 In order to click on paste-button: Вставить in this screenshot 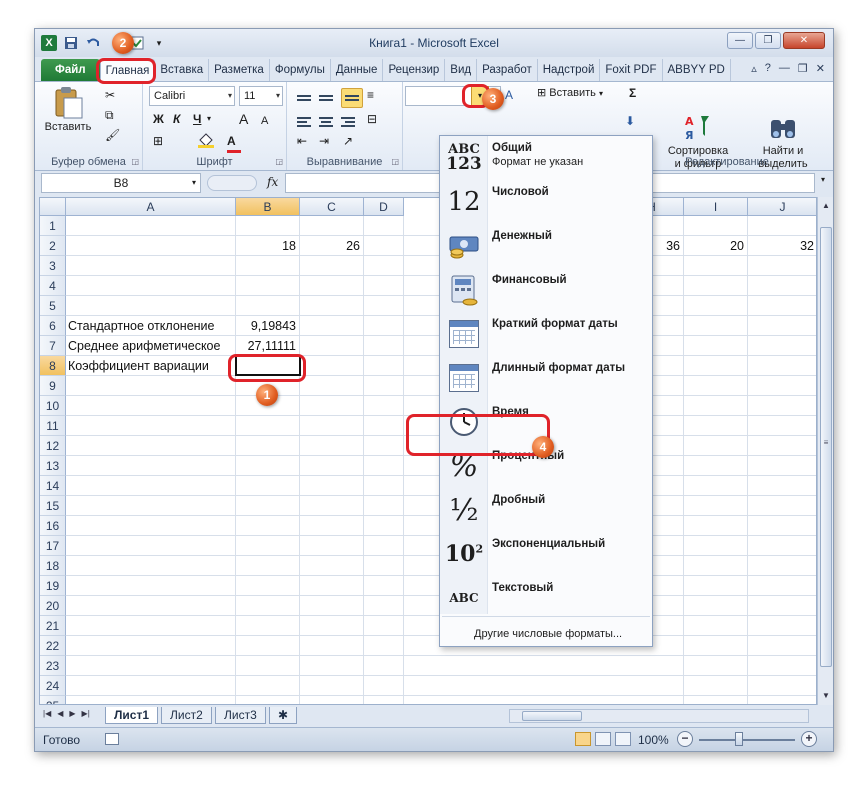, I will do `click(68, 110)`.